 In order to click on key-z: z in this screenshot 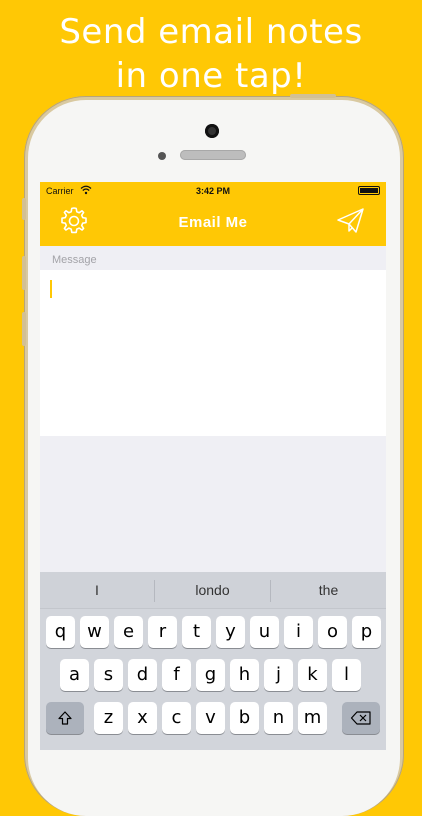, I will do `click(108, 718)`.